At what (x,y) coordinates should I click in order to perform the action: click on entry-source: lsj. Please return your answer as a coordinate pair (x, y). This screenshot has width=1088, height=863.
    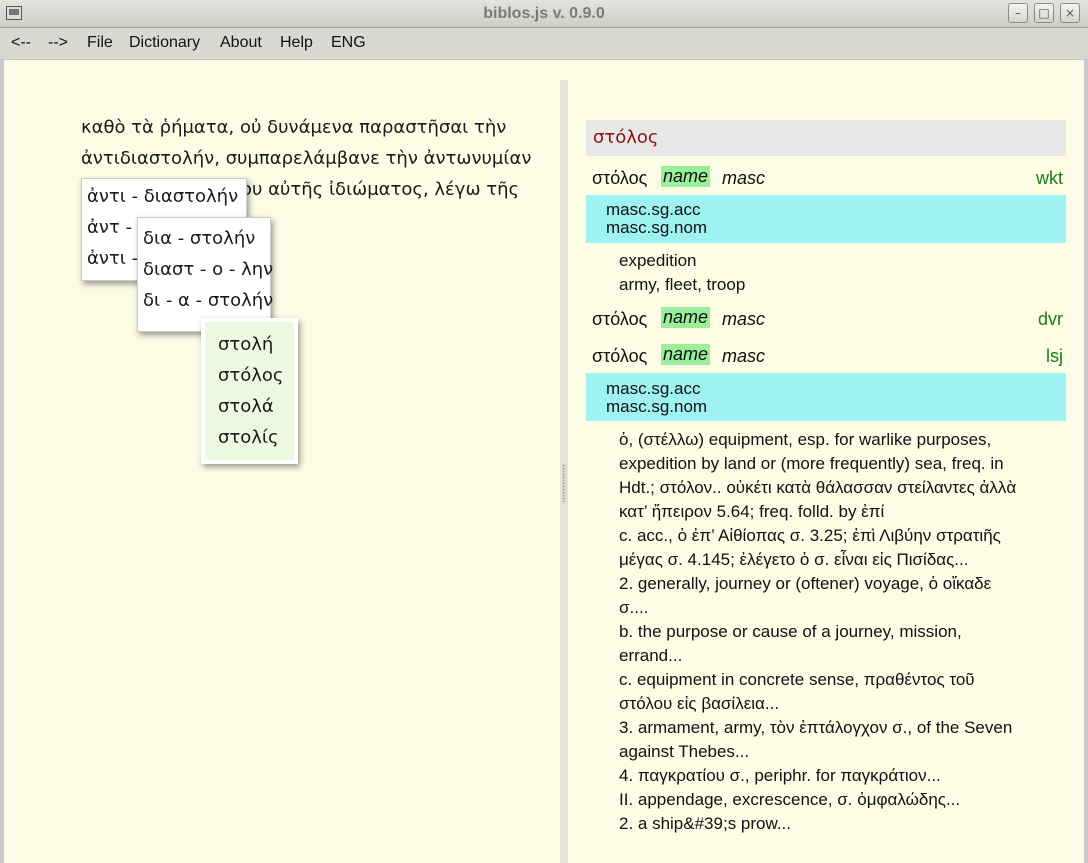
    Looking at the image, I should click on (1054, 356).